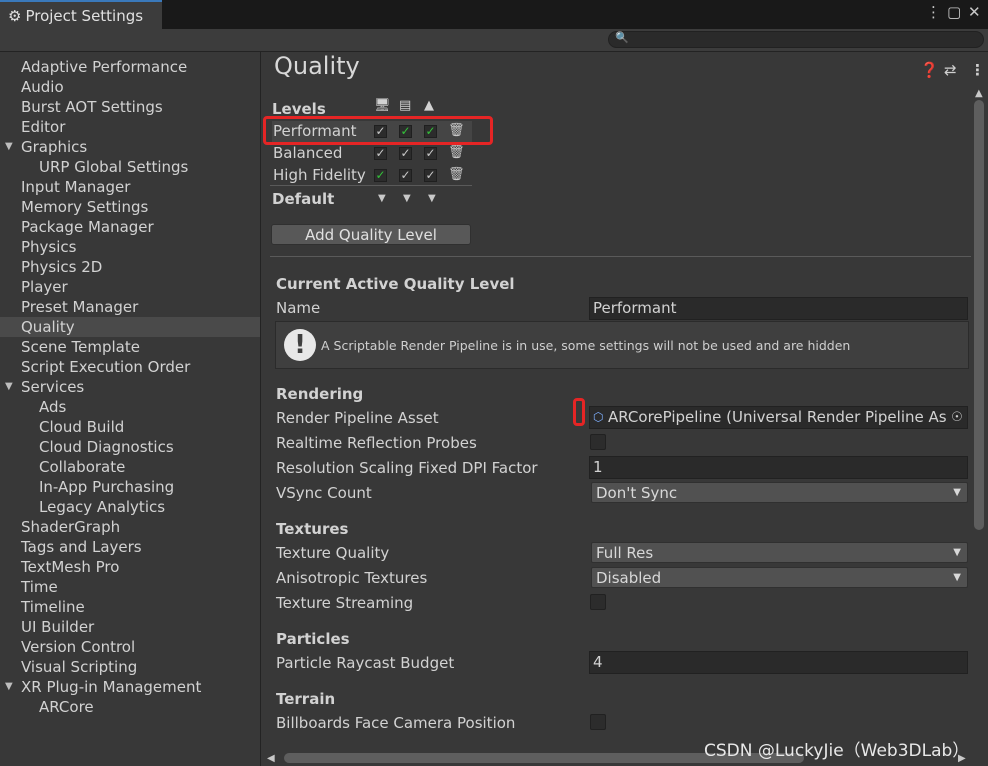 The image size is (988, 766). I want to click on sidebar-item-urp-global-settings: URP Global Settings, so click(130, 167).